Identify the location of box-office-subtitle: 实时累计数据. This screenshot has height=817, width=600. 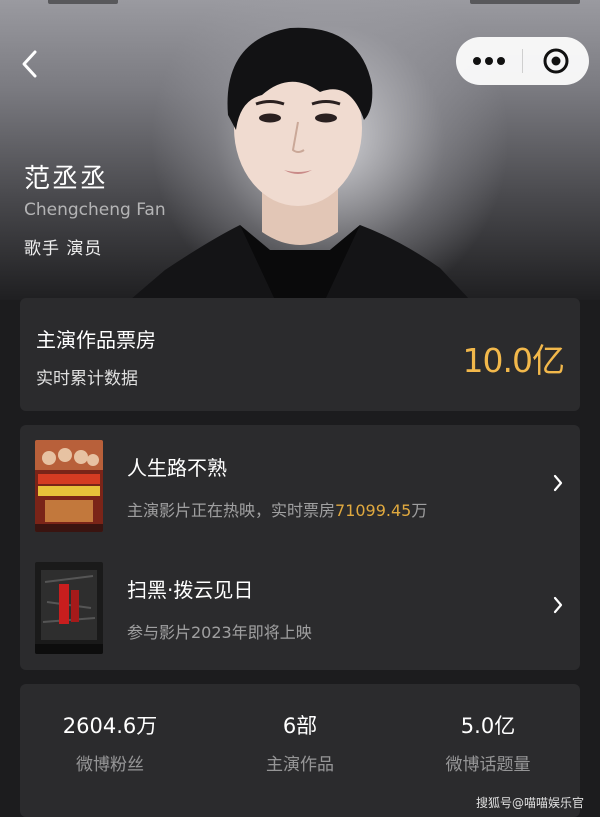
(87, 379).